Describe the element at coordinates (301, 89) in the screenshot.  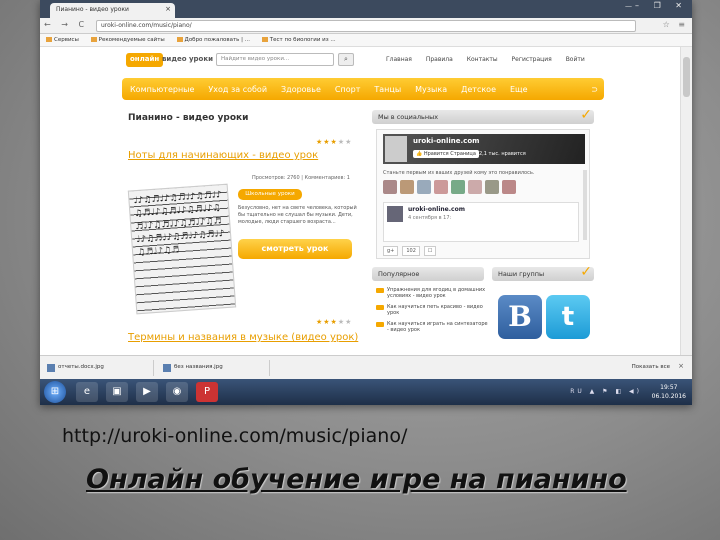
I see `menu-health: Здоровье` at that location.